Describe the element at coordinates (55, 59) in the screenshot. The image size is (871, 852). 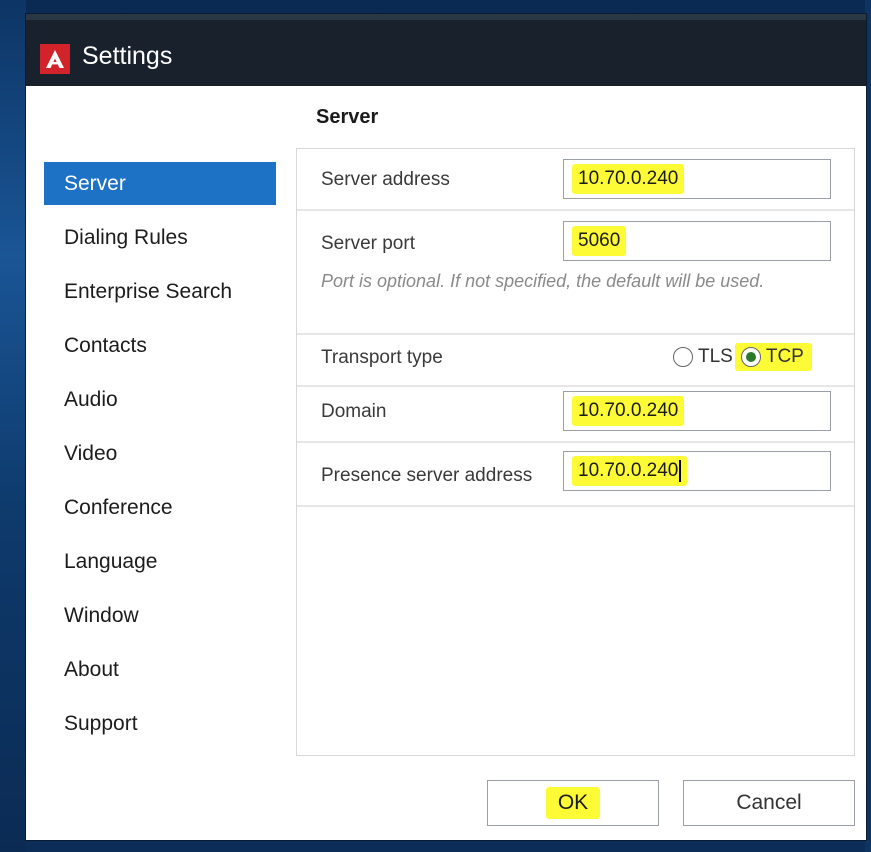
I see `app-logo-icon` at that location.